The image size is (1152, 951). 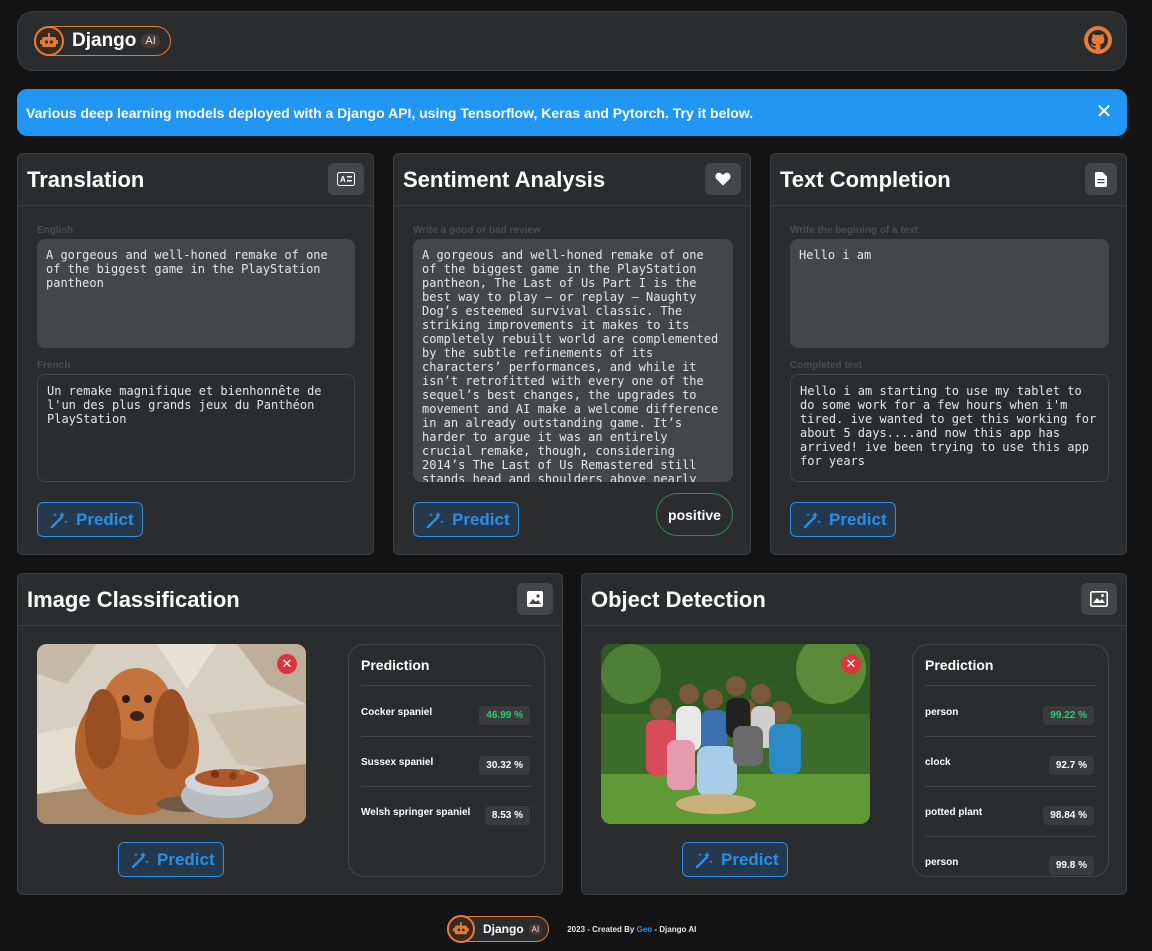 I want to click on prediction-label: potted plant, so click(x=954, y=812).